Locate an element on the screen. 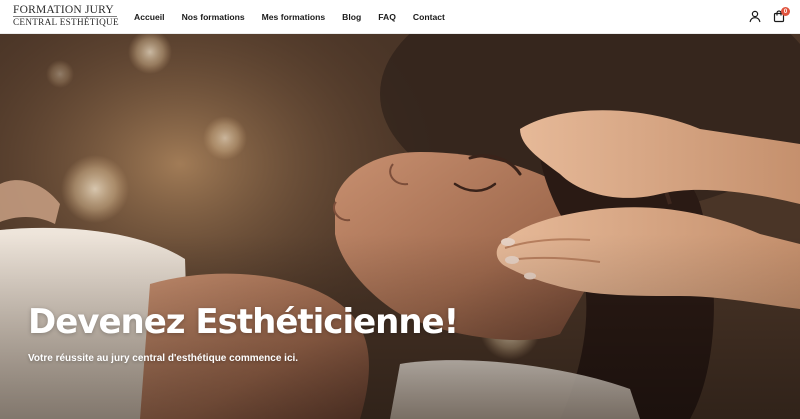 This screenshot has height=419, width=800. nav-item-accueil: Accueil is located at coordinates (149, 17).